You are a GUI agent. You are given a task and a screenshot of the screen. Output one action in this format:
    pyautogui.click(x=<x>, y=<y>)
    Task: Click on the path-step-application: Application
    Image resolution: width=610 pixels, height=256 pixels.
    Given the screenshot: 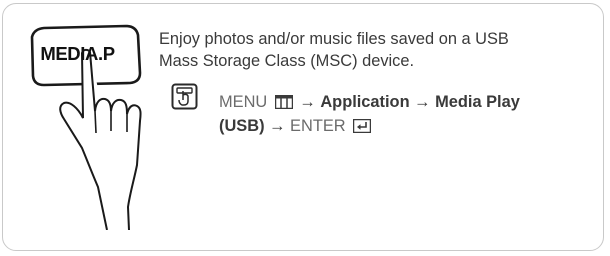 What is the action you would take?
    pyautogui.click(x=365, y=102)
    